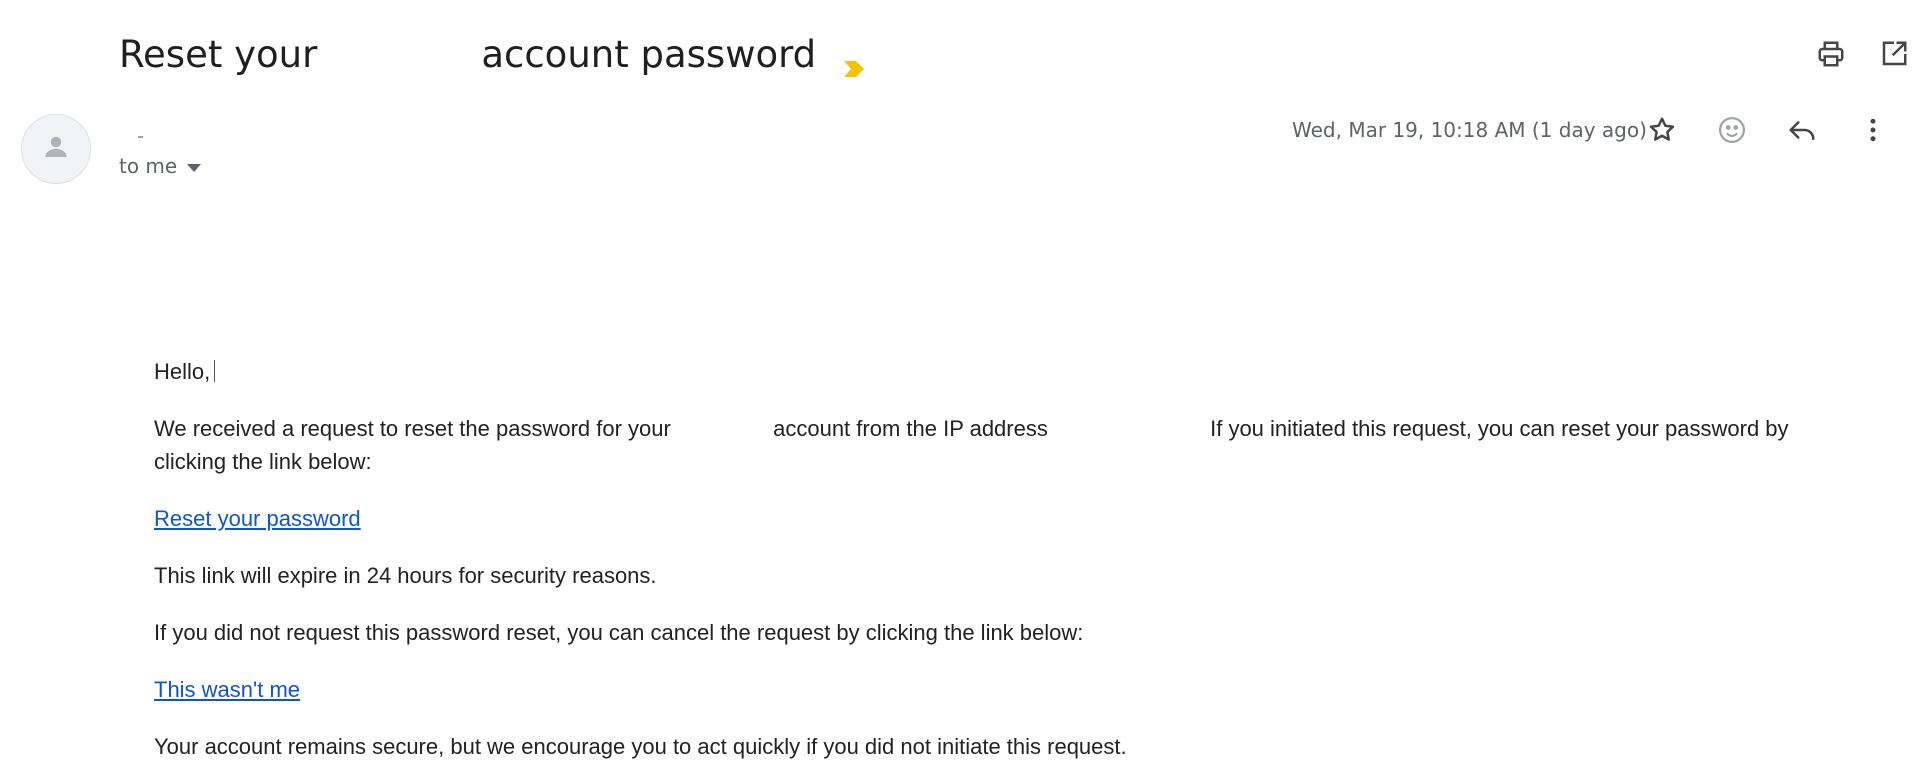  I want to click on add-reaction-button, so click(1732, 132).